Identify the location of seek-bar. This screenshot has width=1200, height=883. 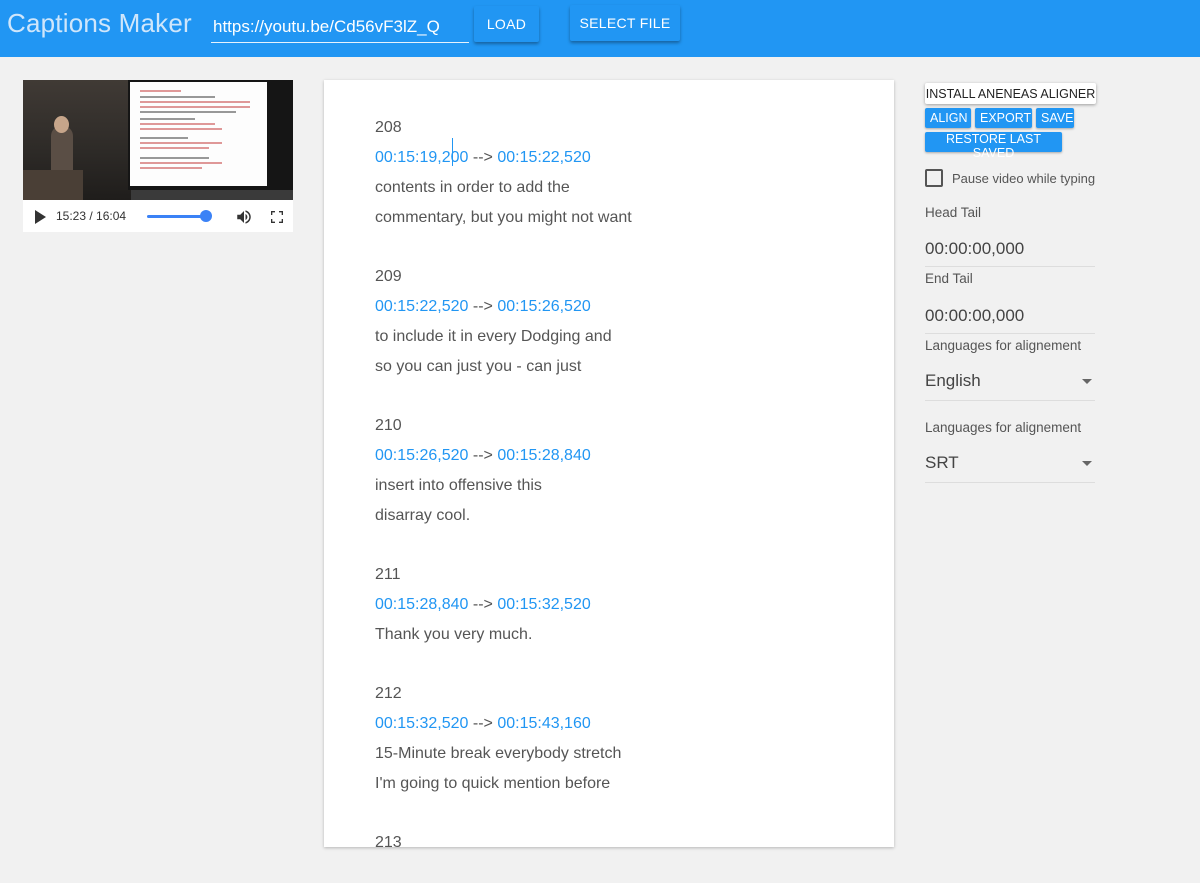
(176, 216).